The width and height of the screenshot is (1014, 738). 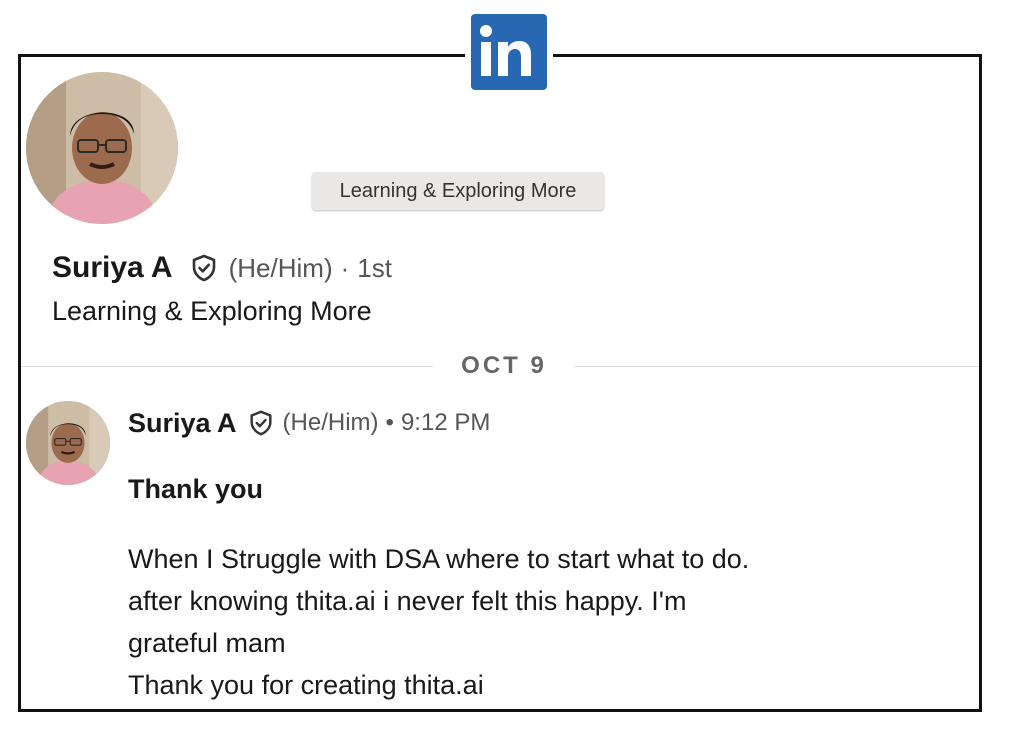 What do you see at coordinates (306, 685) in the screenshot?
I see `message-line: Thank you for creating thita.ai` at bounding box center [306, 685].